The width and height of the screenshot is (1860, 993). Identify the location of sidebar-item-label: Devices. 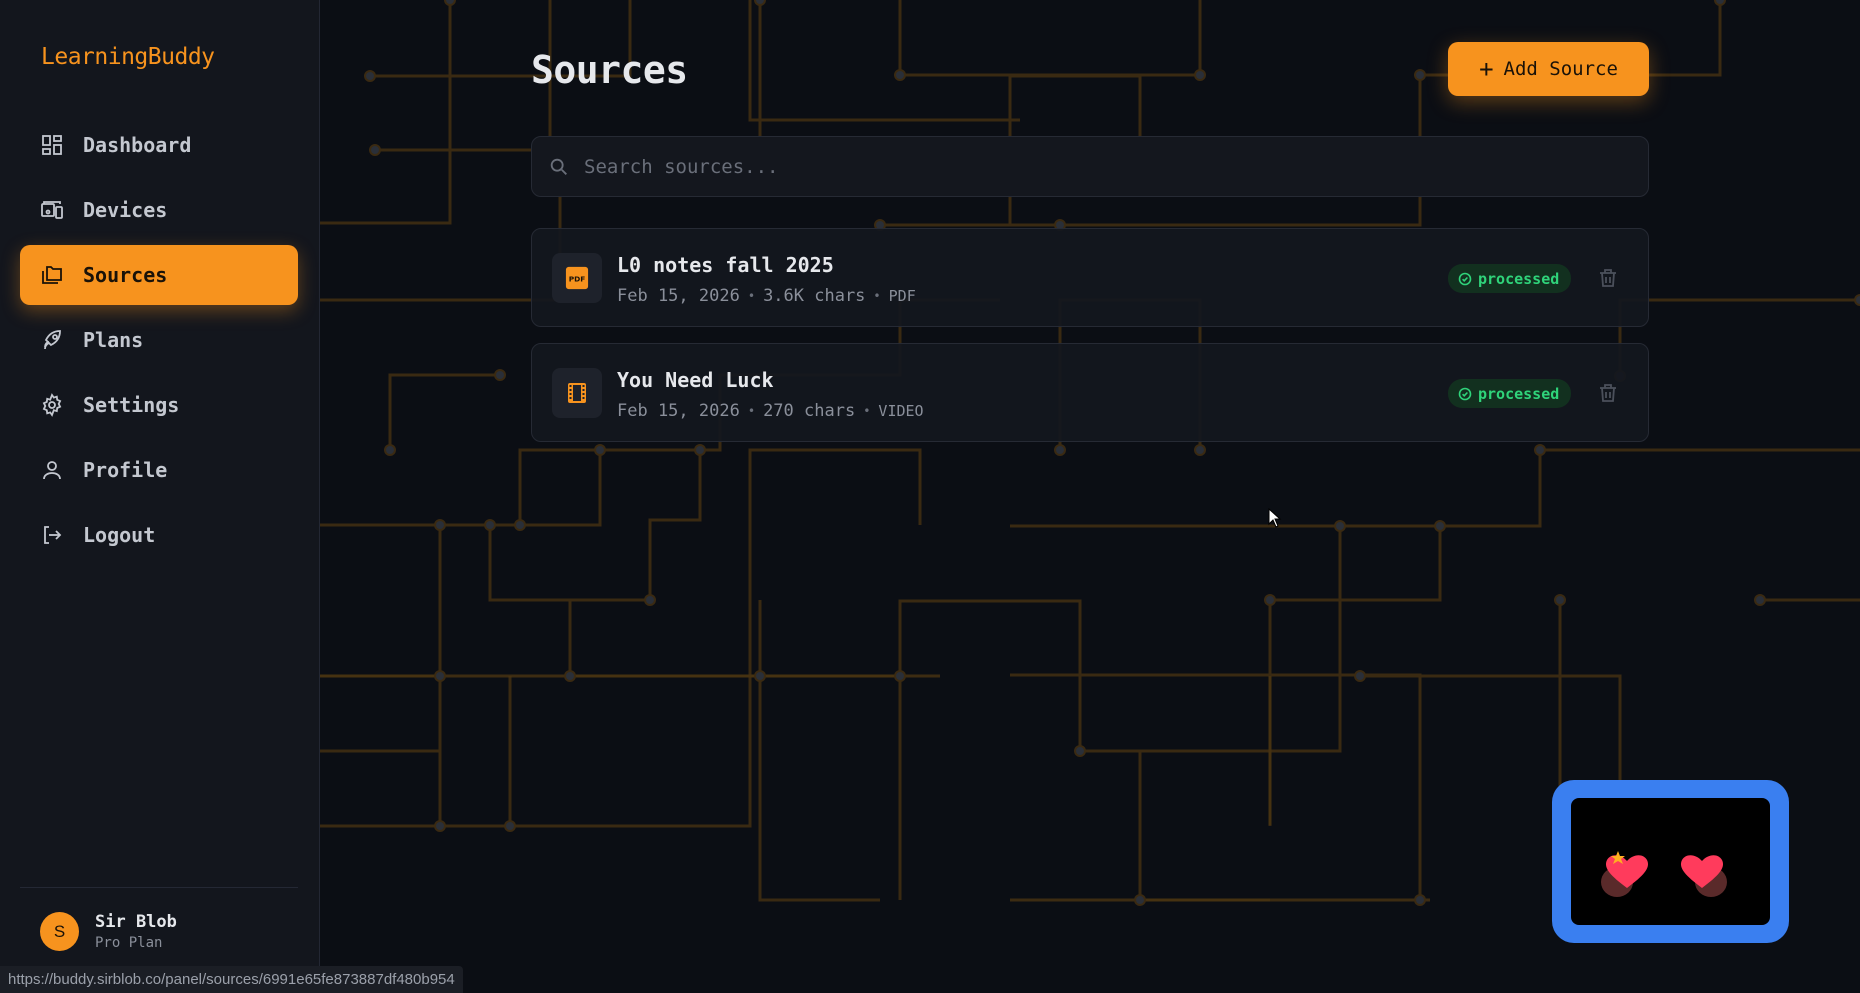
(125, 210).